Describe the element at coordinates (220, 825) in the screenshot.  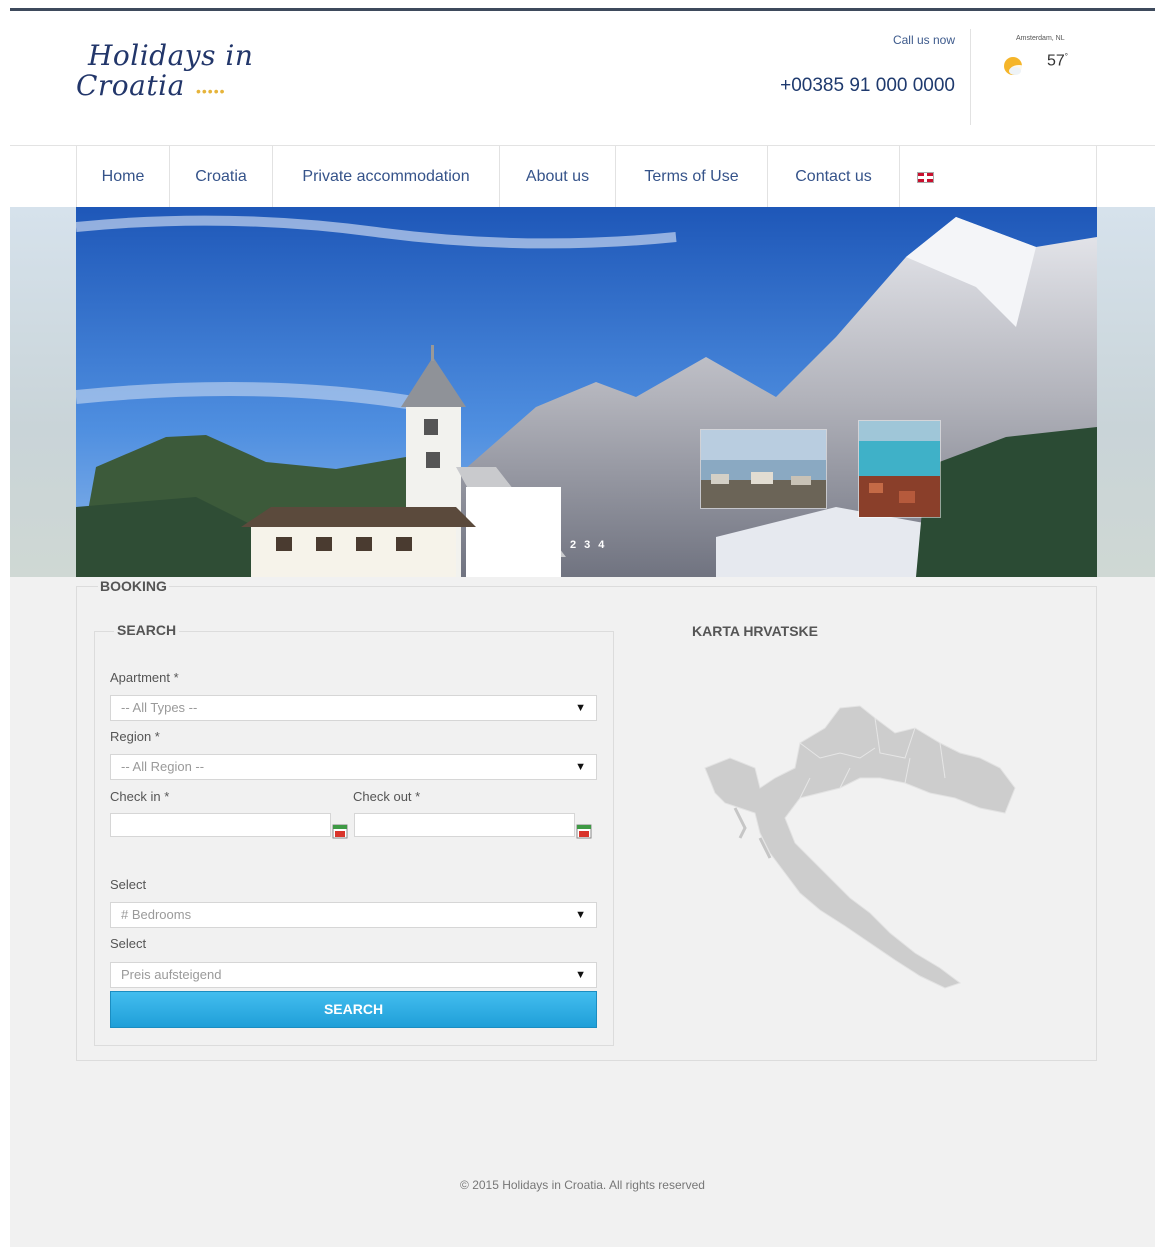
I see `checkin-input` at that location.